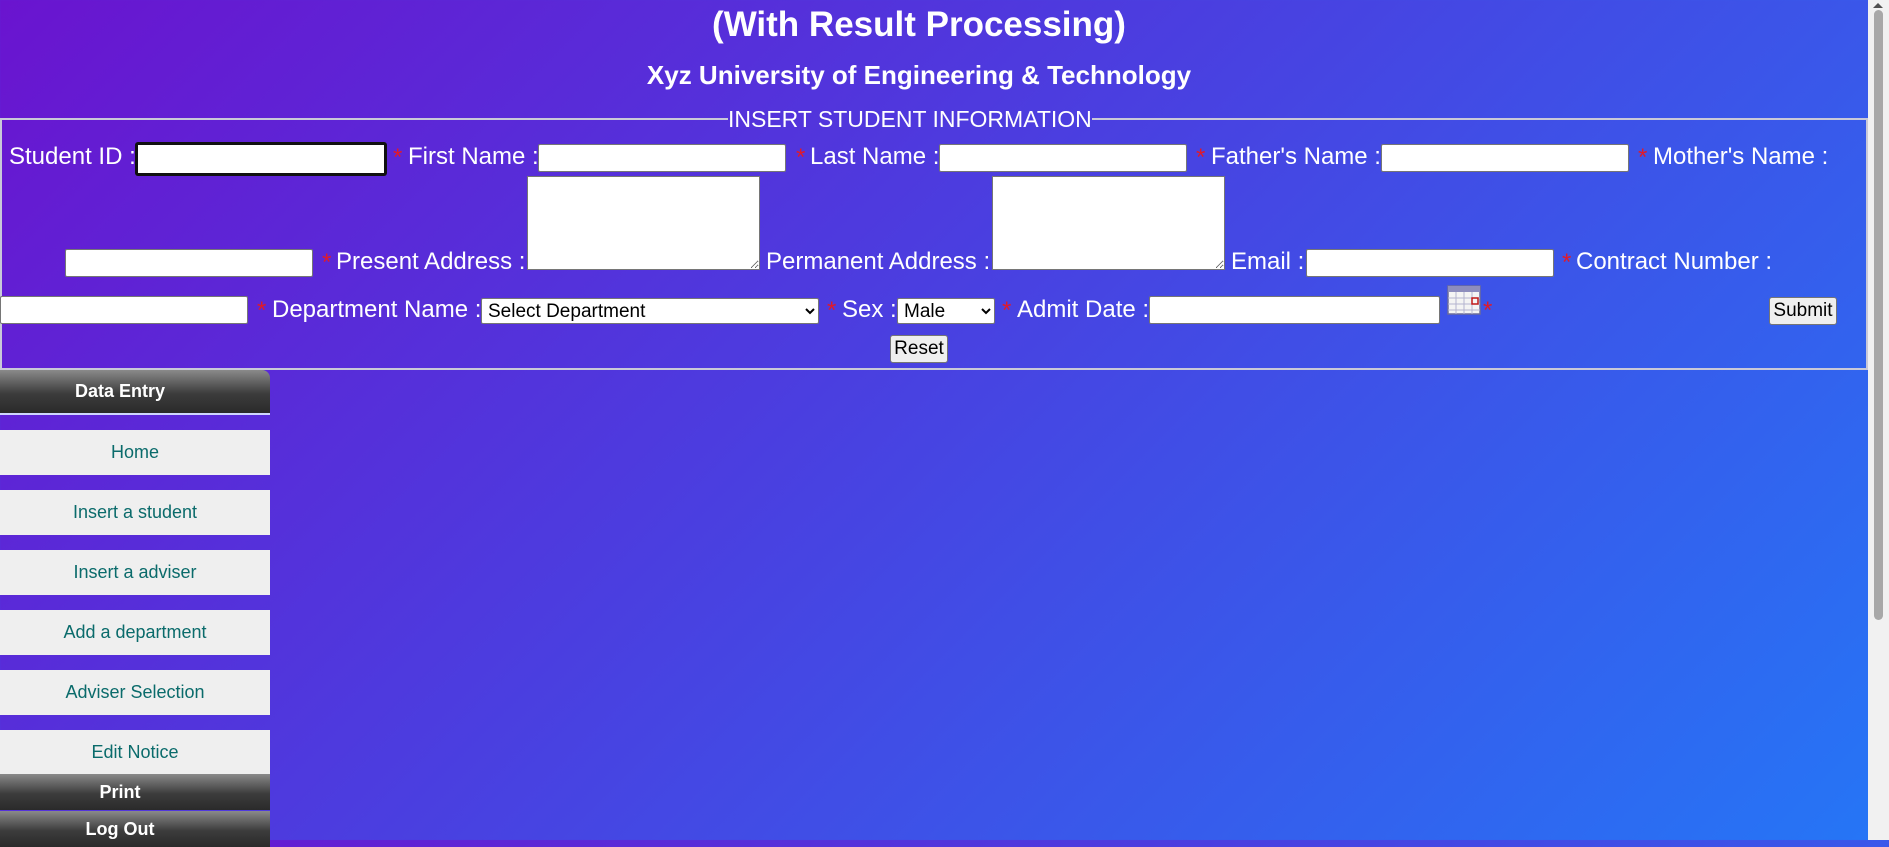 The height and width of the screenshot is (847, 1889). I want to click on permanent-address-label: Permanent Address :, so click(878, 261).